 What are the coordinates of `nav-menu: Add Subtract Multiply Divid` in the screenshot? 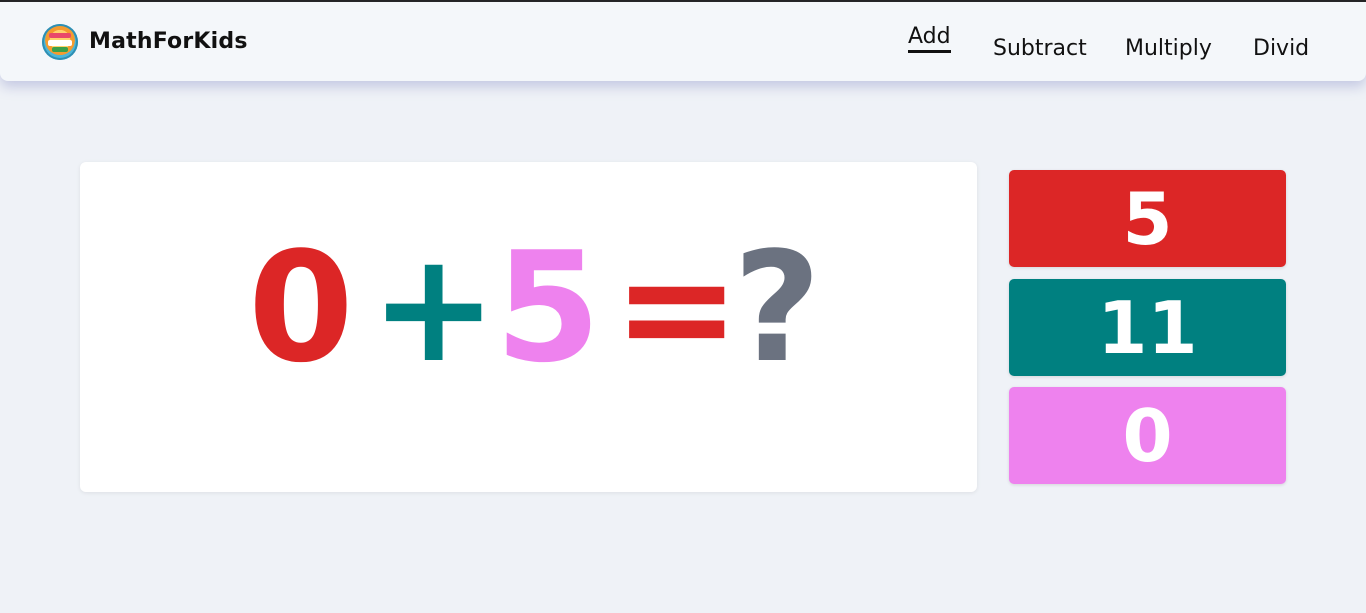 It's located at (683, 42).